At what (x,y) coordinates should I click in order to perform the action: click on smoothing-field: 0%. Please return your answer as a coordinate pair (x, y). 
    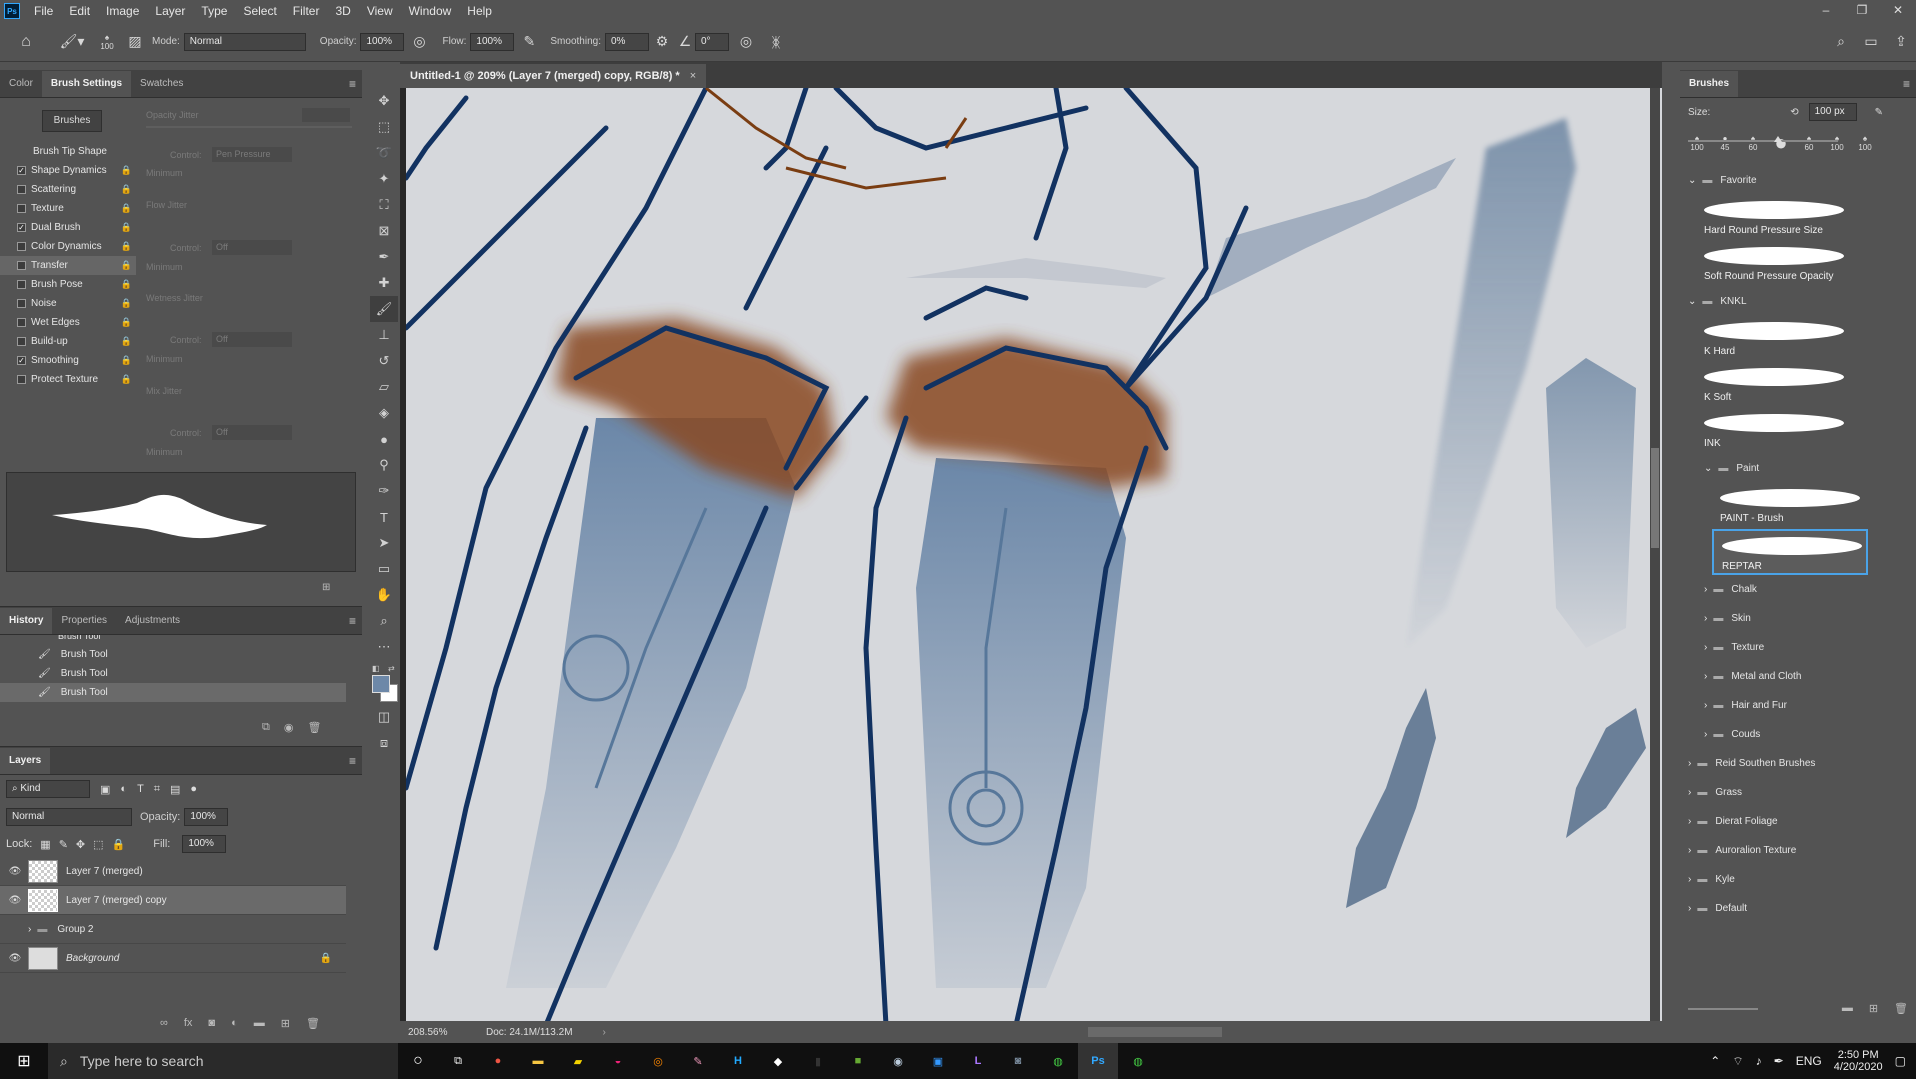
    Looking at the image, I should click on (626, 41).